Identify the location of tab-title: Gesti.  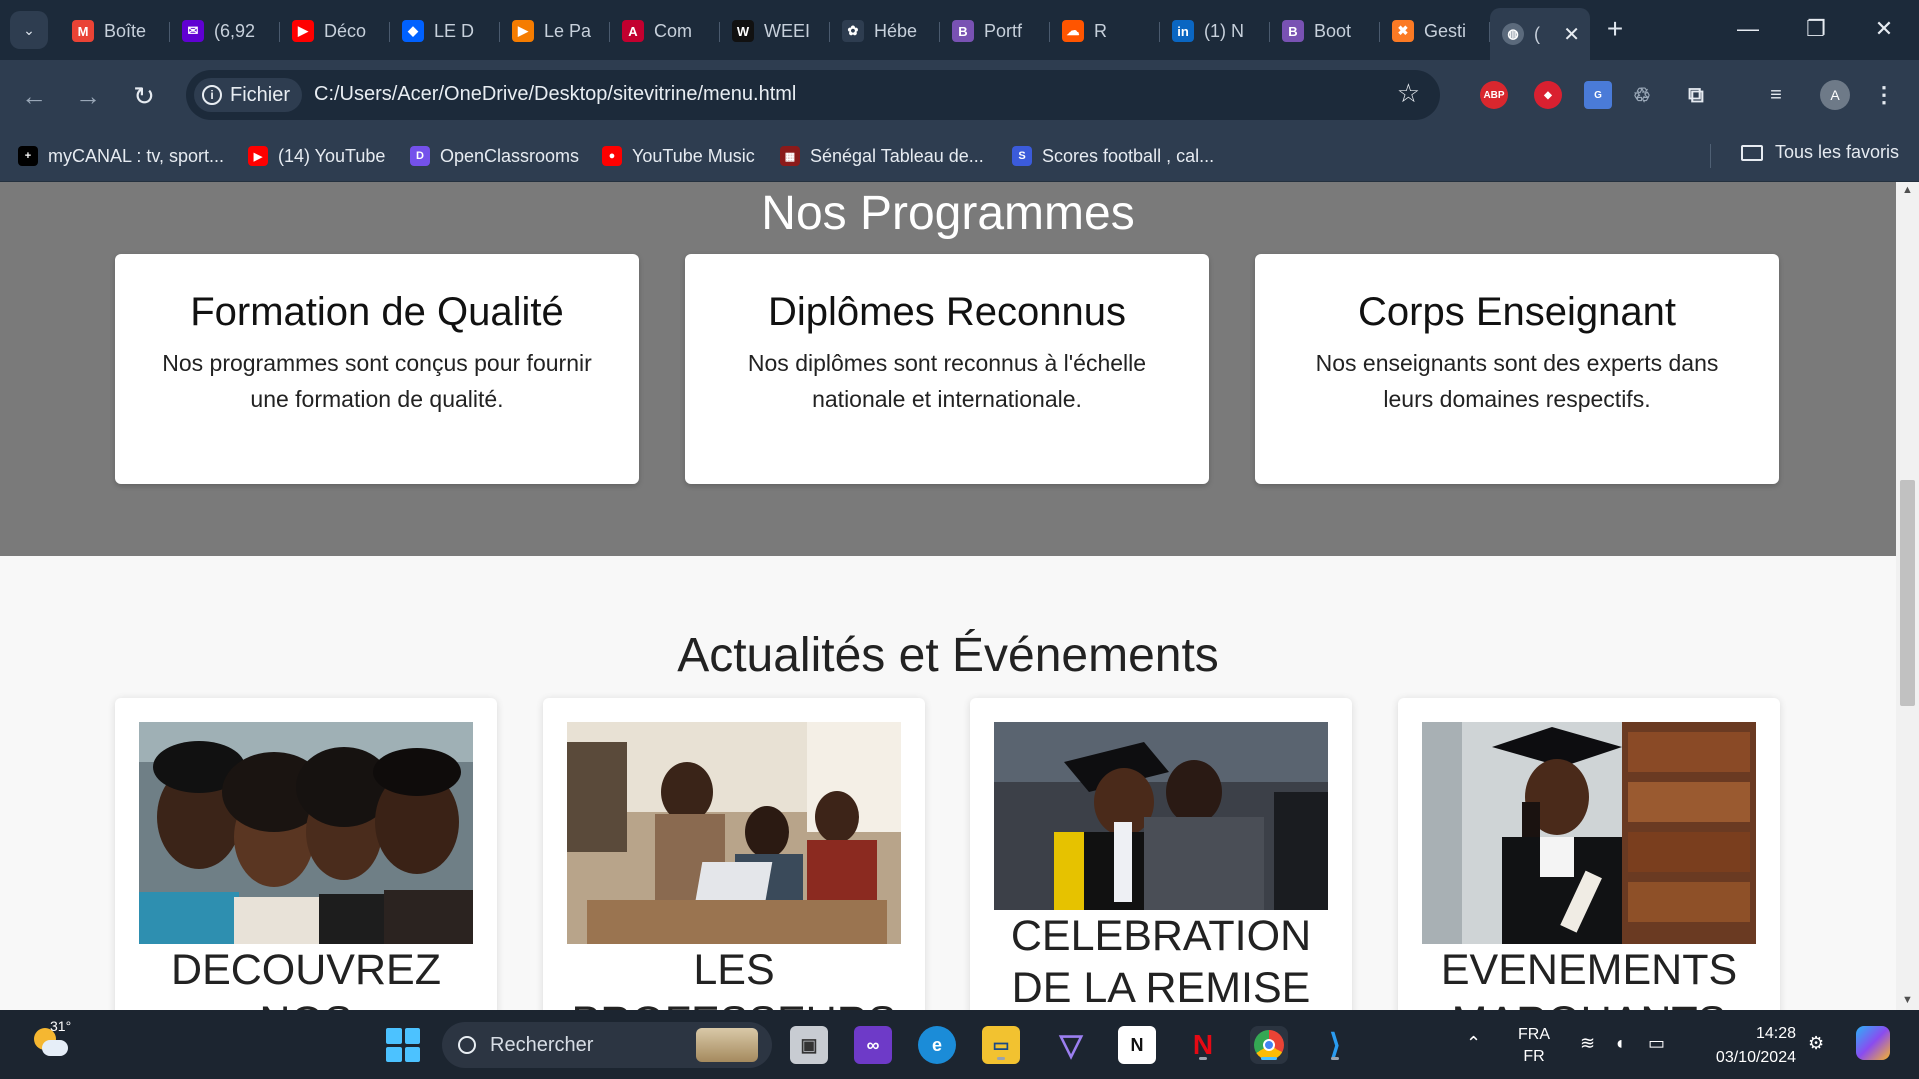
(1445, 30).